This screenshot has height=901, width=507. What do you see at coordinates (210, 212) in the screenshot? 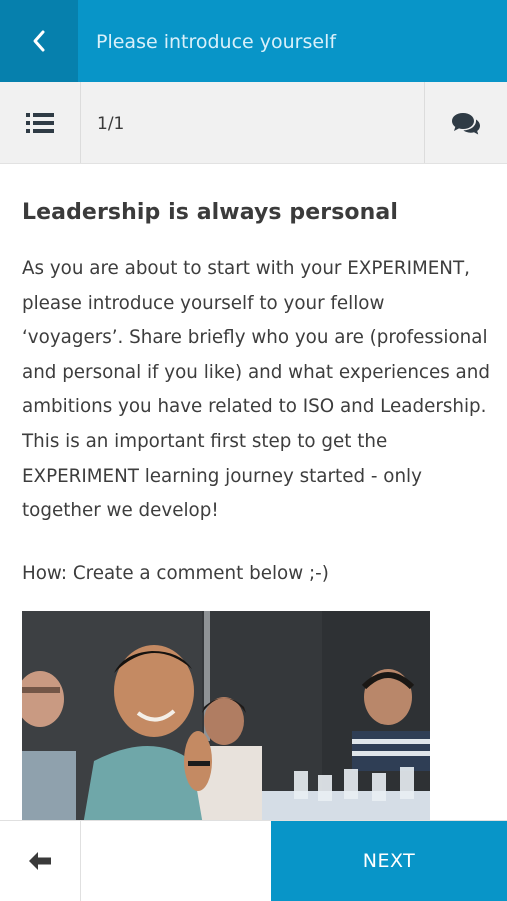
I see `content-heading: Leadership is always personal` at bounding box center [210, 212].